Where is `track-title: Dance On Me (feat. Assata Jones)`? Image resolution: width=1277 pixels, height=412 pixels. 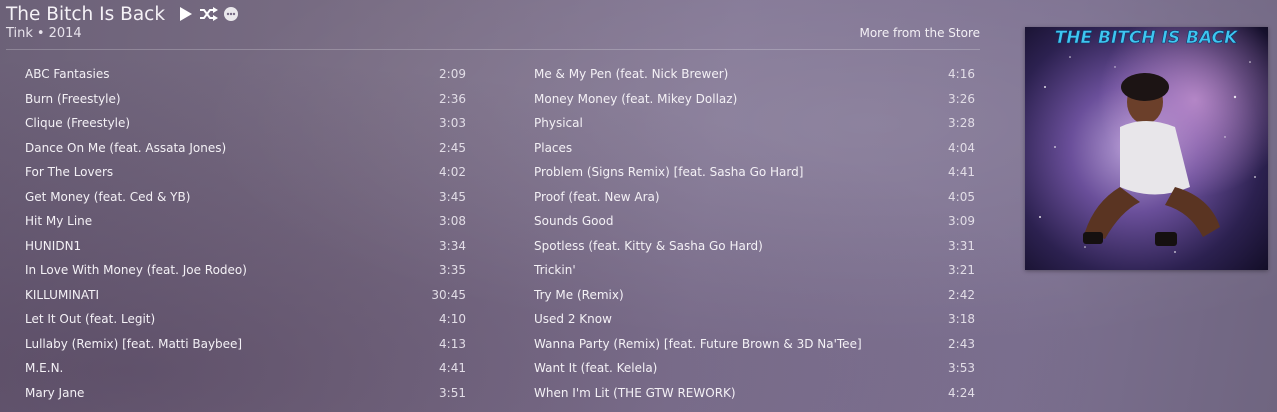
track-title: Dance On Me (feat. Assata Jones) is located at coordinates (126, 147).